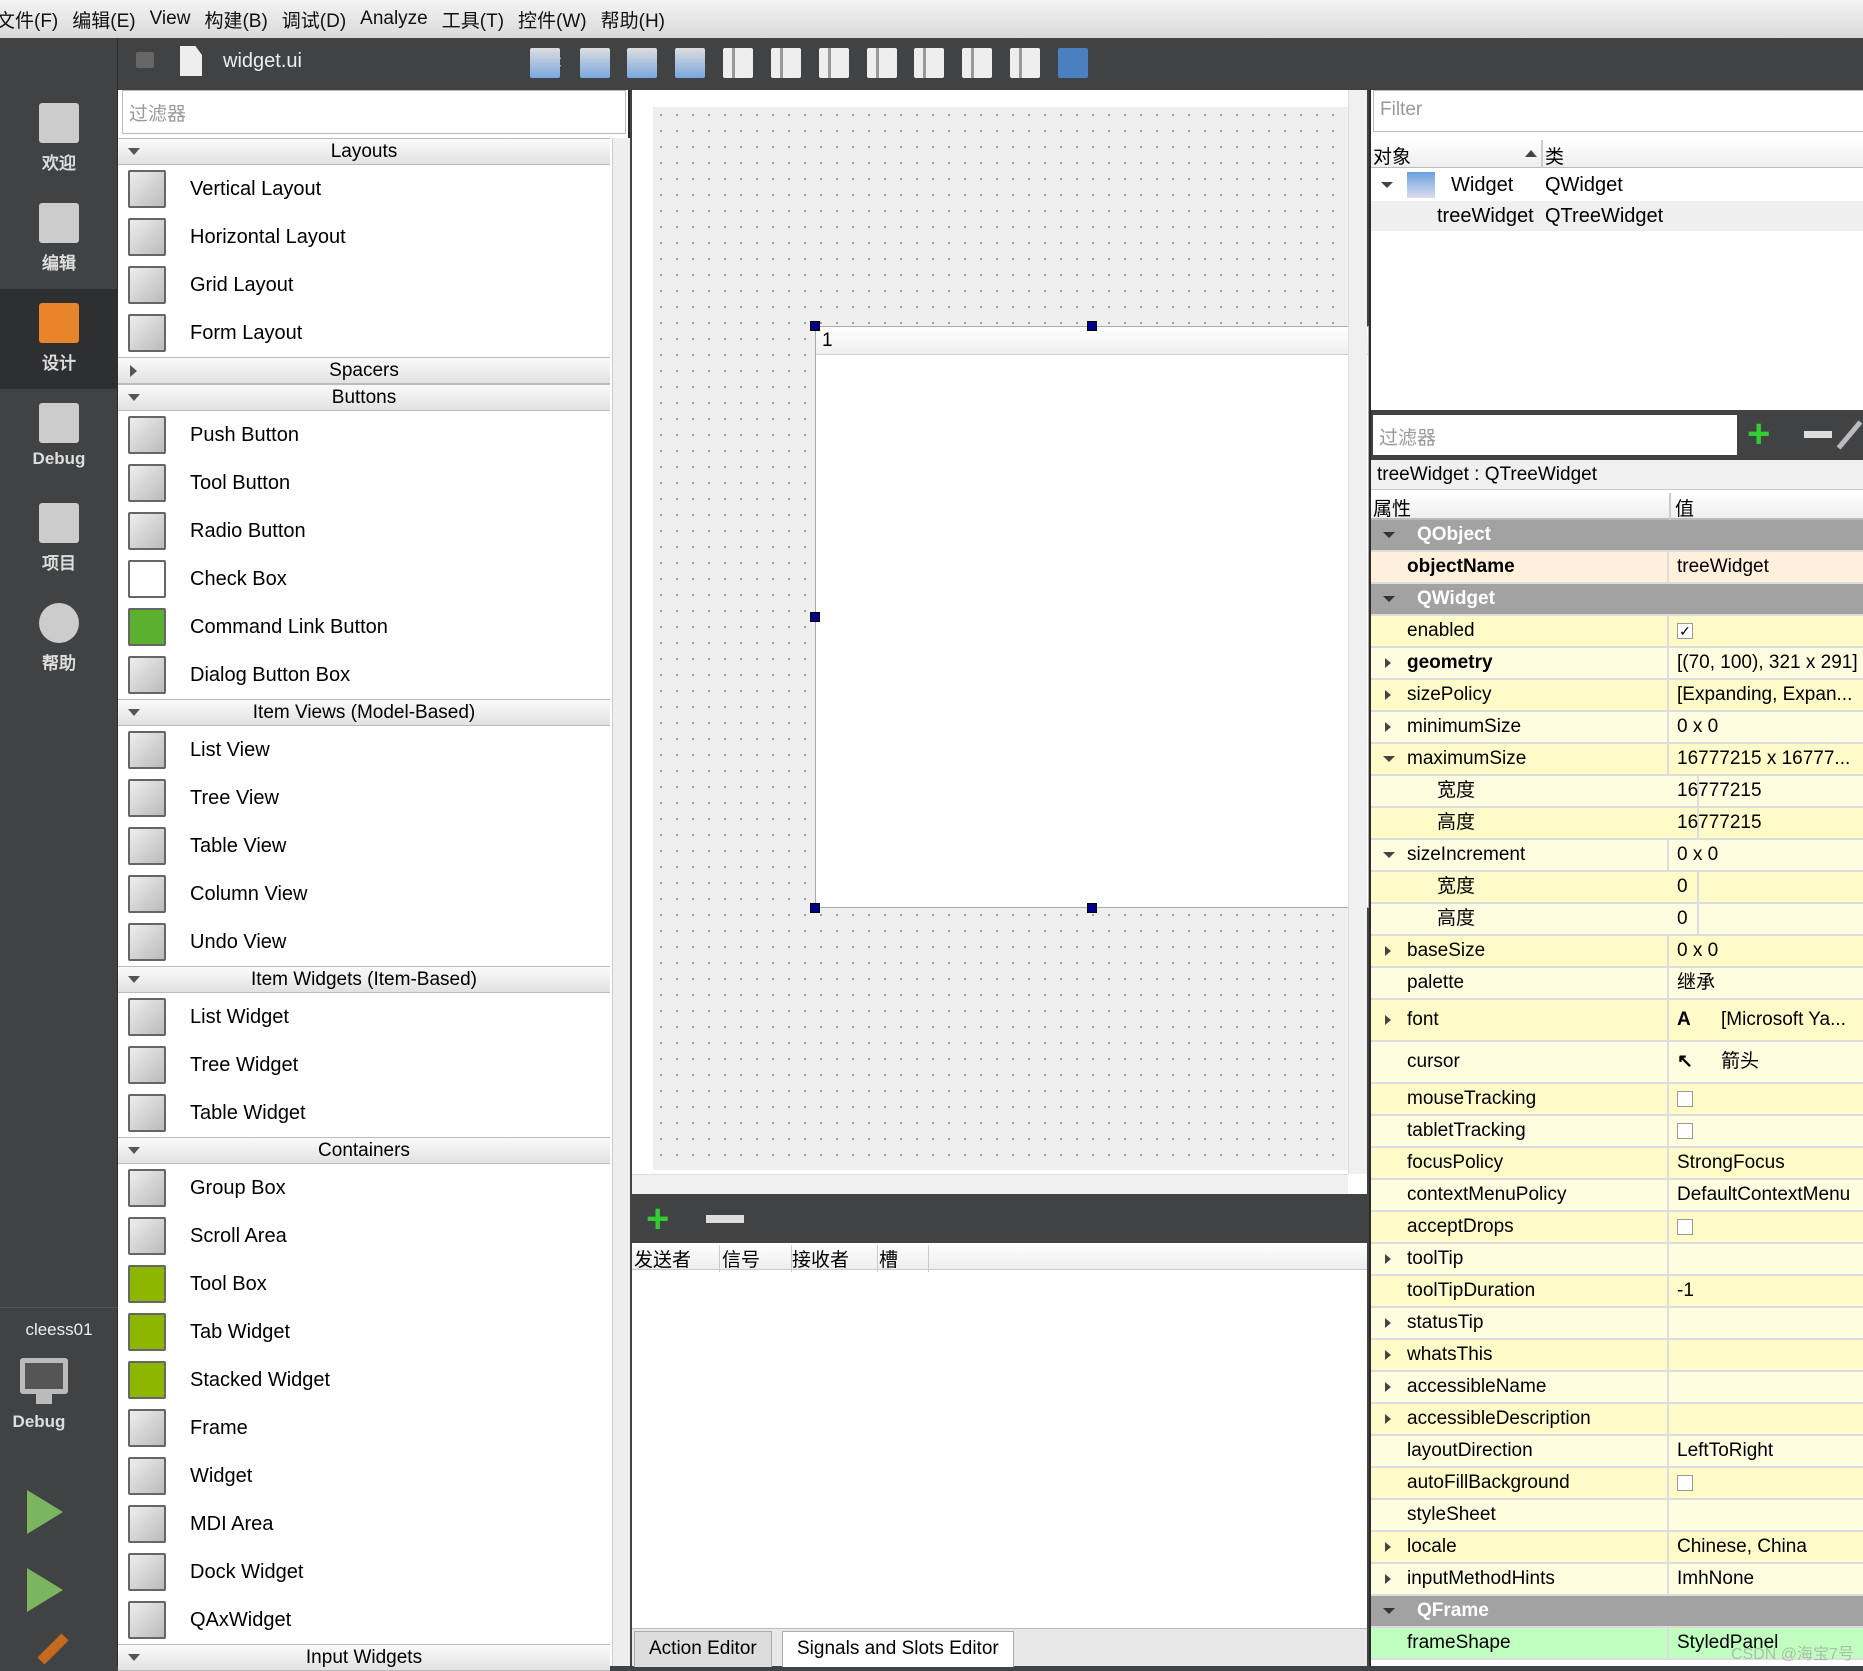 The height and width of the screenshot is (1671, 1863). Describe the element at coordinates (1770, 1451) in the screenshot. I see `property-value: LeftToRight` at that location.